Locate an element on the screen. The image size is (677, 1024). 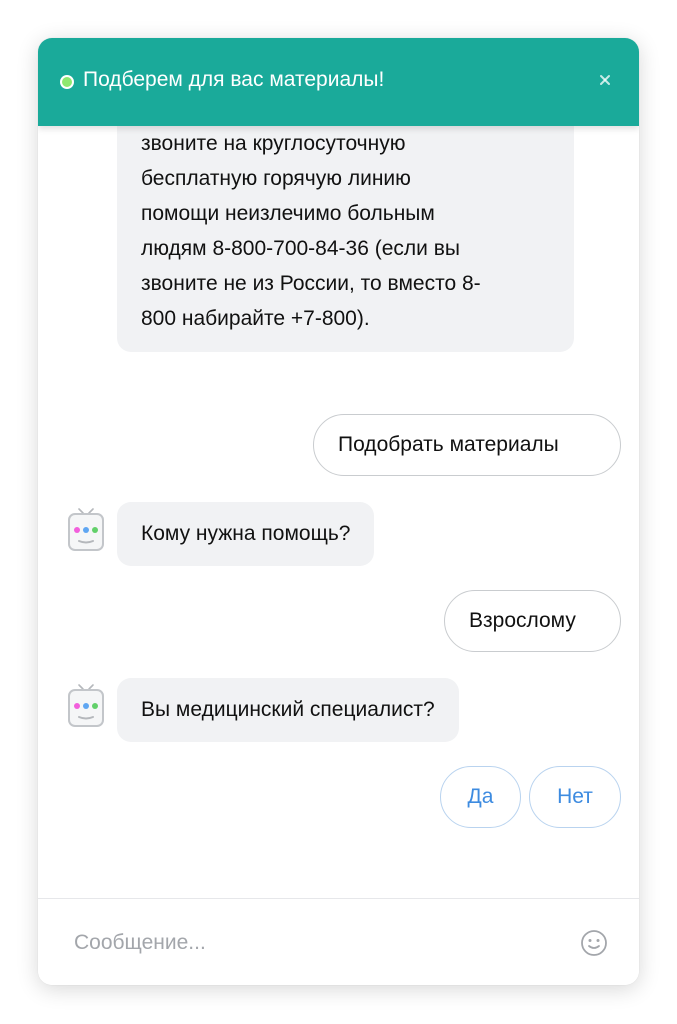
quick-reply-yes-button: Да is located at coordinates (480, 797).